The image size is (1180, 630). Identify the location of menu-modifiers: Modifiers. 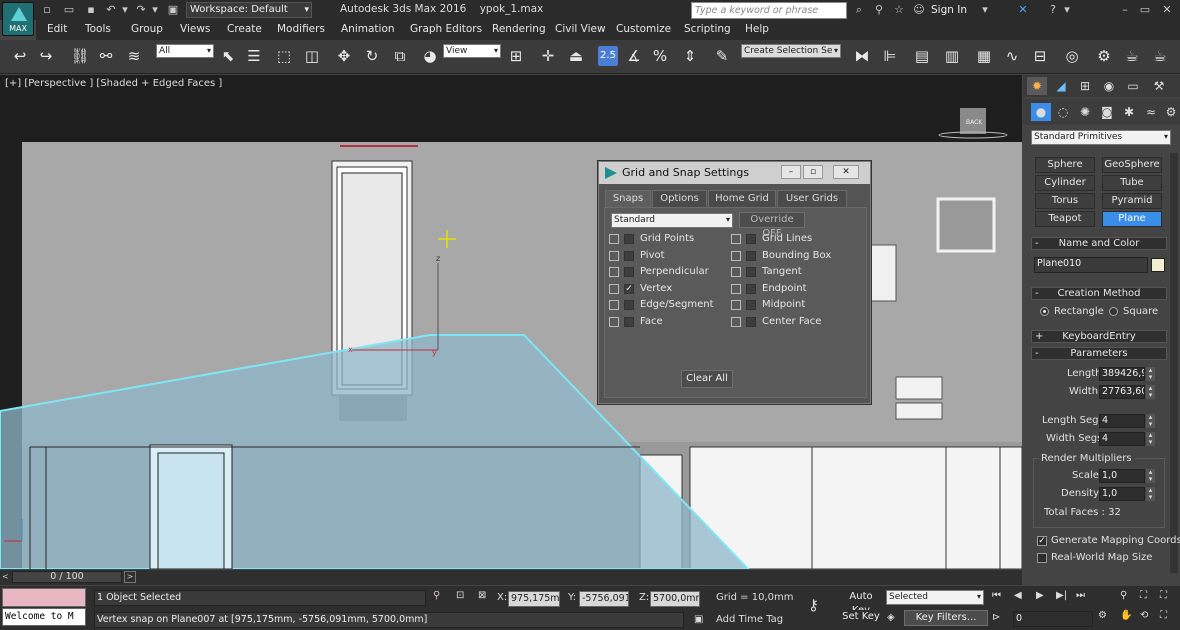
(301, 29).